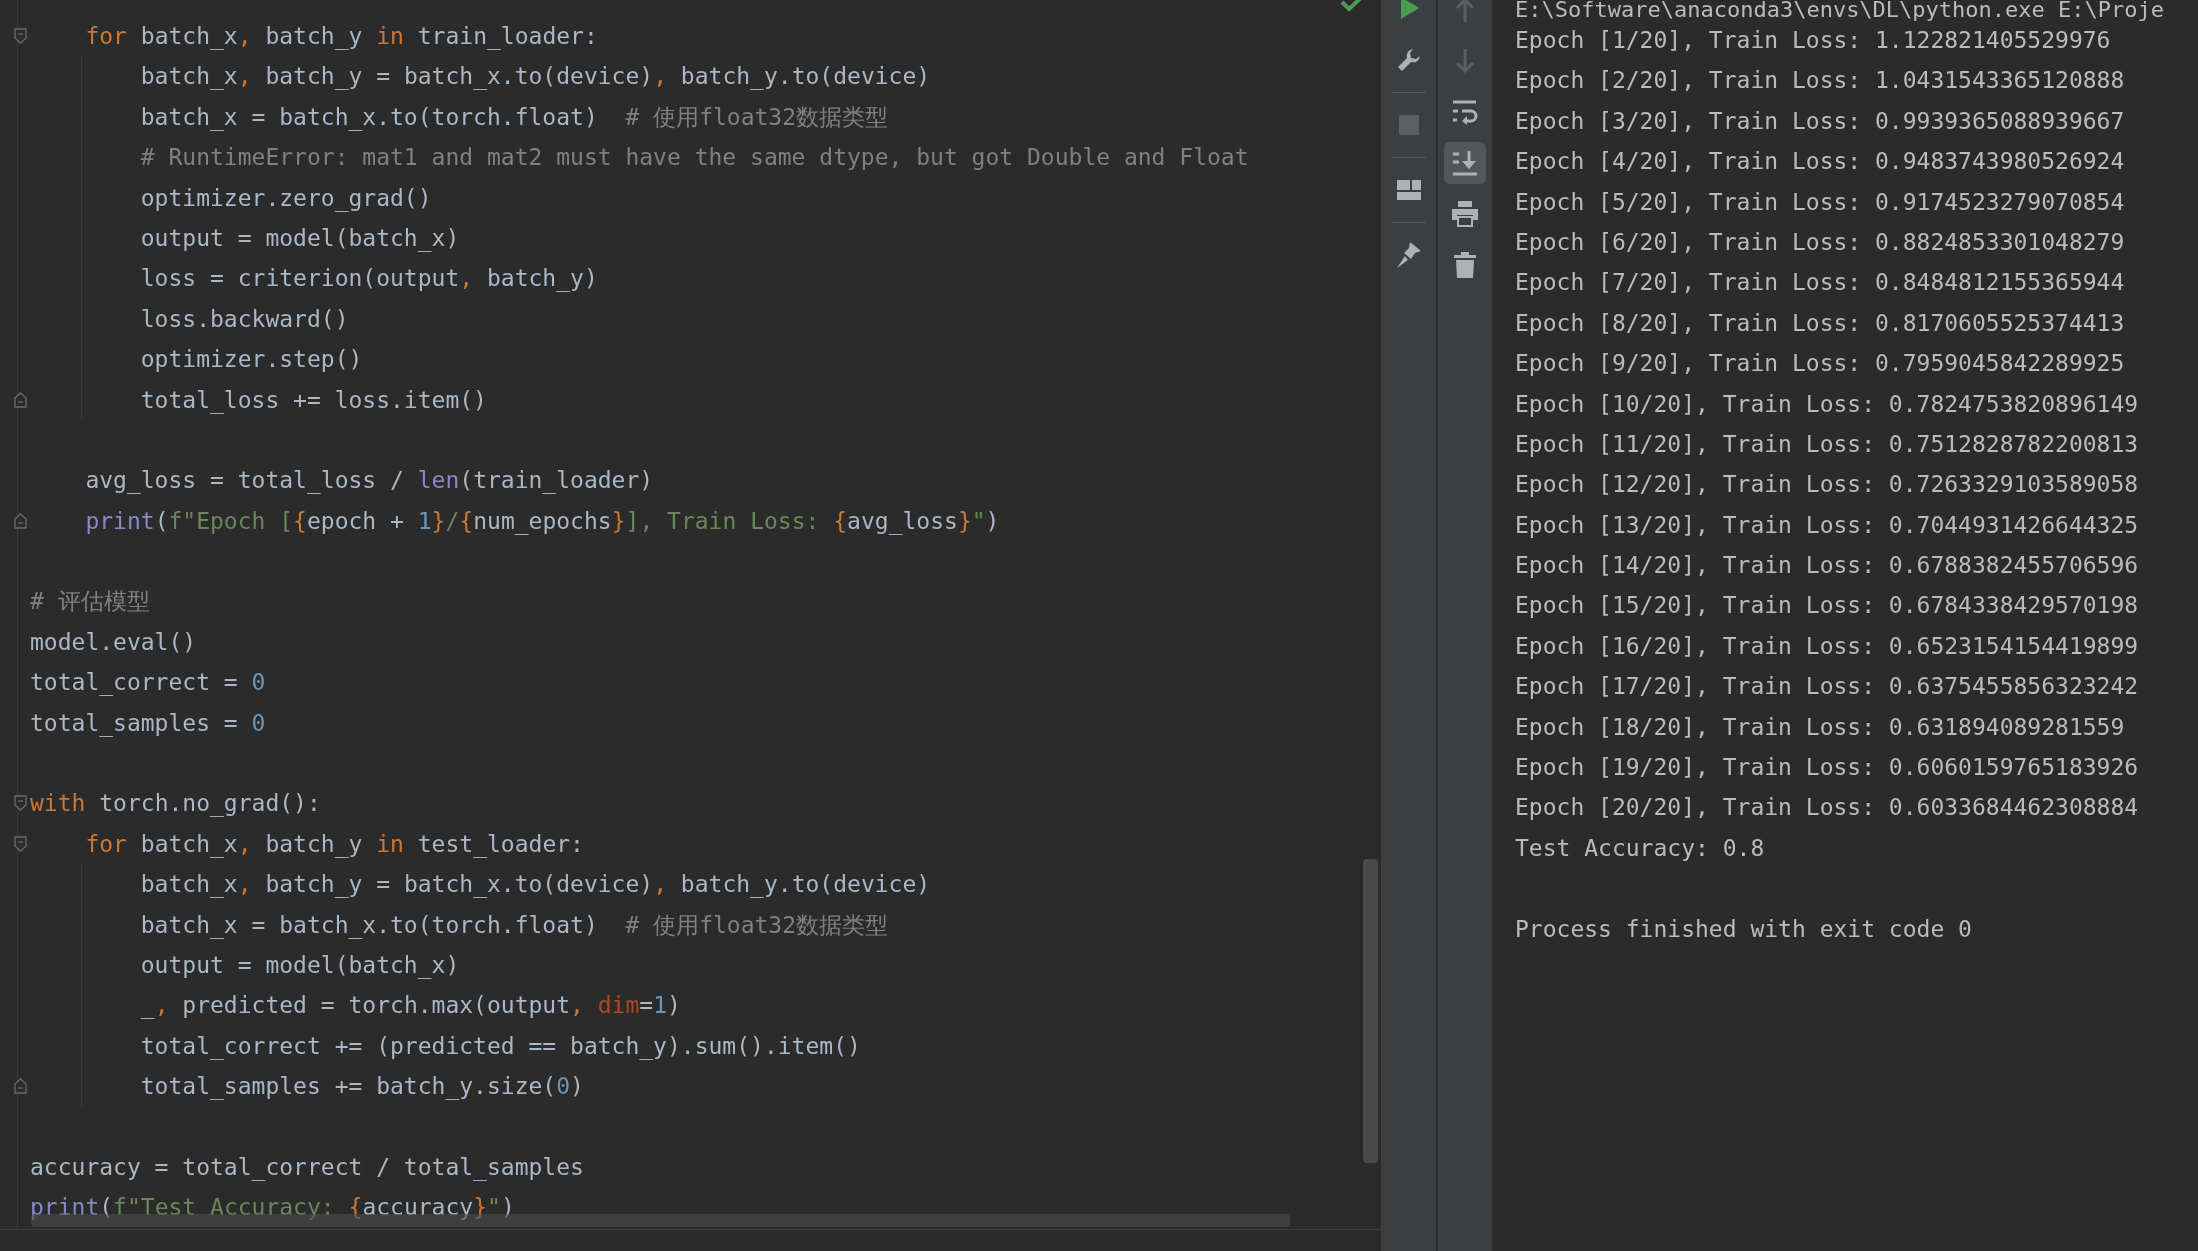 This screenshot has width=2198, height=1251. I want to click on code-line: _, predicted = torch.max(output, dim=1), so click(410, 1006).